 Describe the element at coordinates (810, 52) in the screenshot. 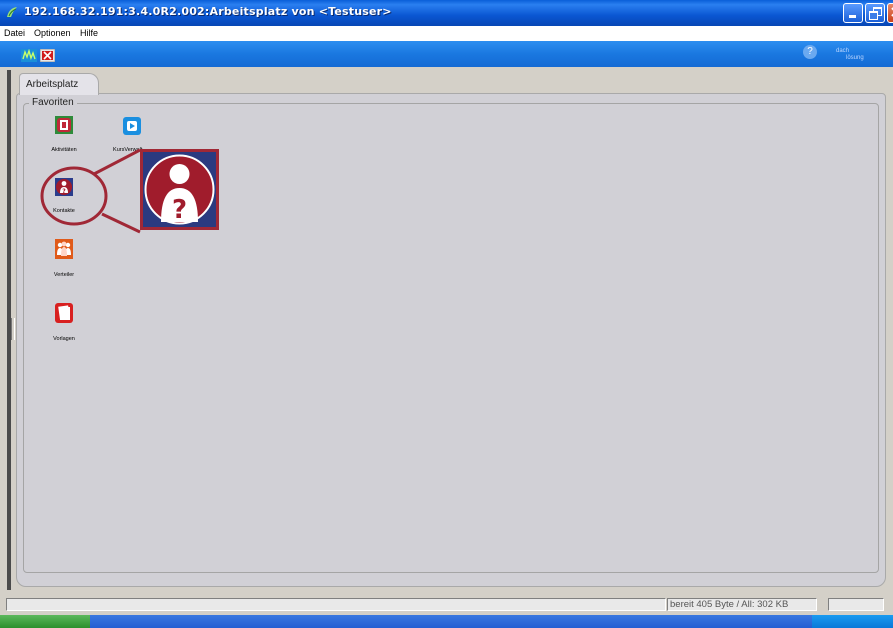

I see `help-icon: ?` at that location.